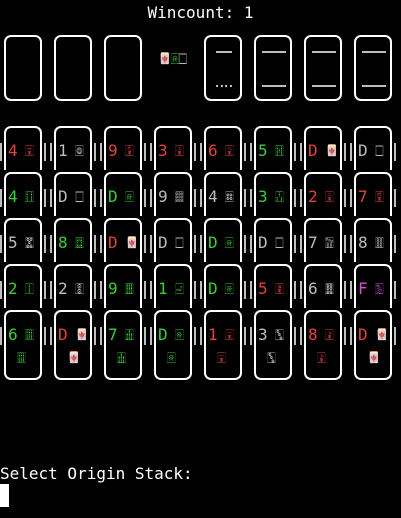  I want to click on card-suit-icon: 🀊, so click(379, 196).